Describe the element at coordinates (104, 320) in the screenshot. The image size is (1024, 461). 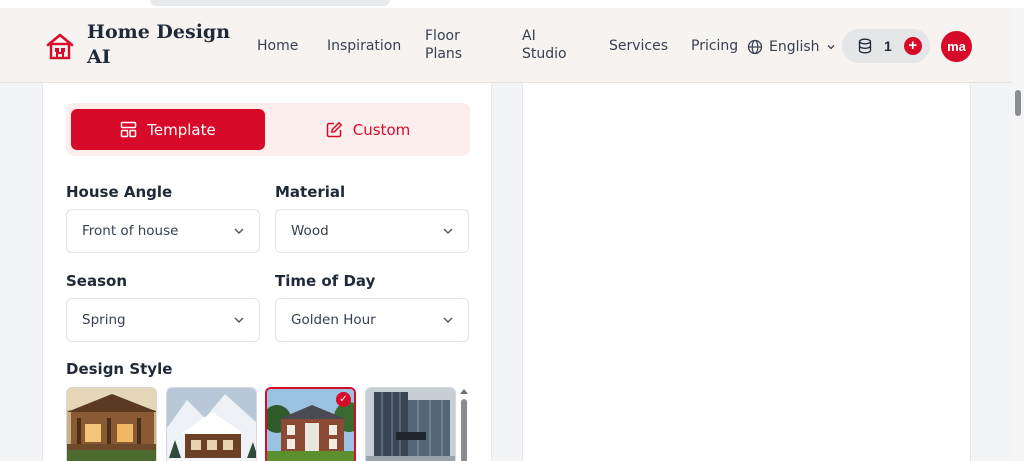
I see `season-value: Spring` at that location.